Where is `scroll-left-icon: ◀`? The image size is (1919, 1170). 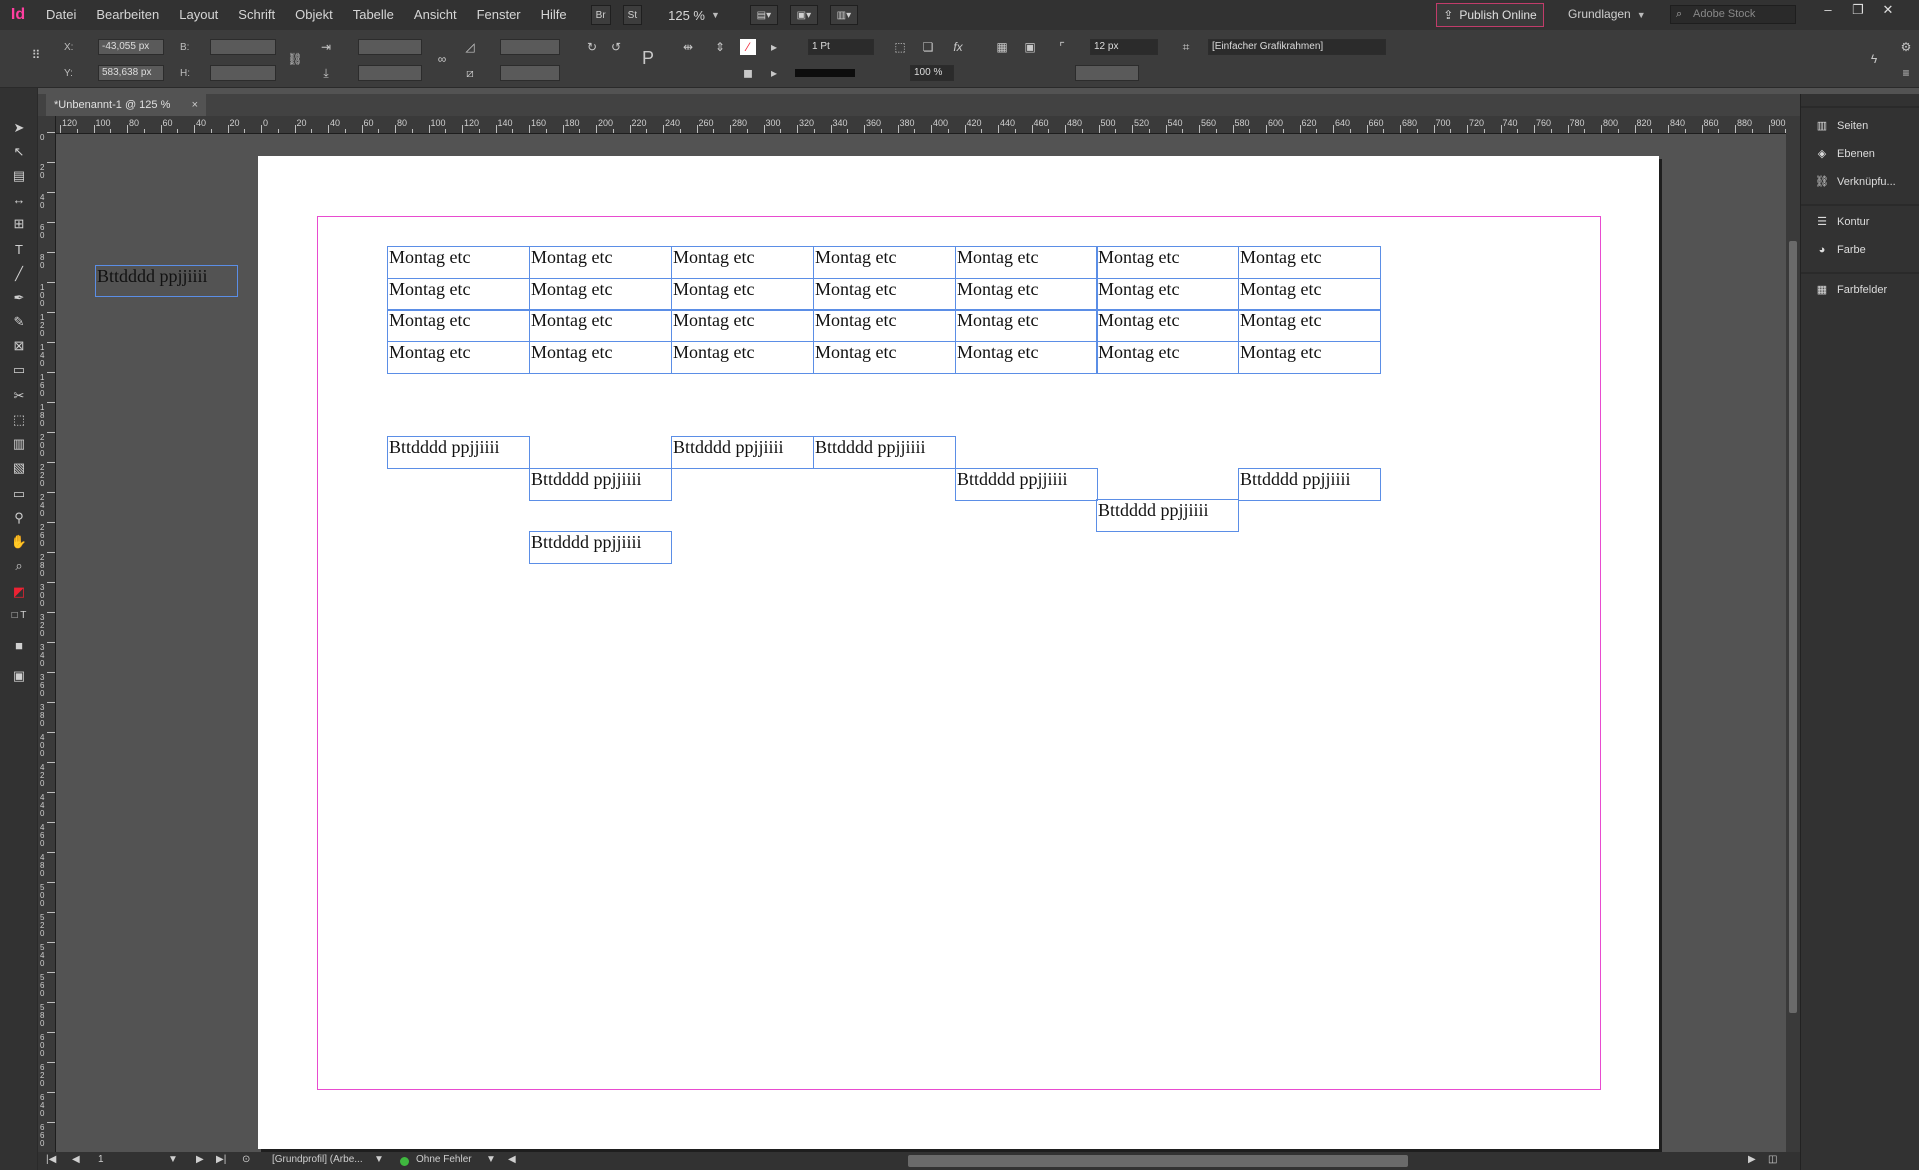 scroll-left-icon: ◀ is located at coordinates (512, 1159).